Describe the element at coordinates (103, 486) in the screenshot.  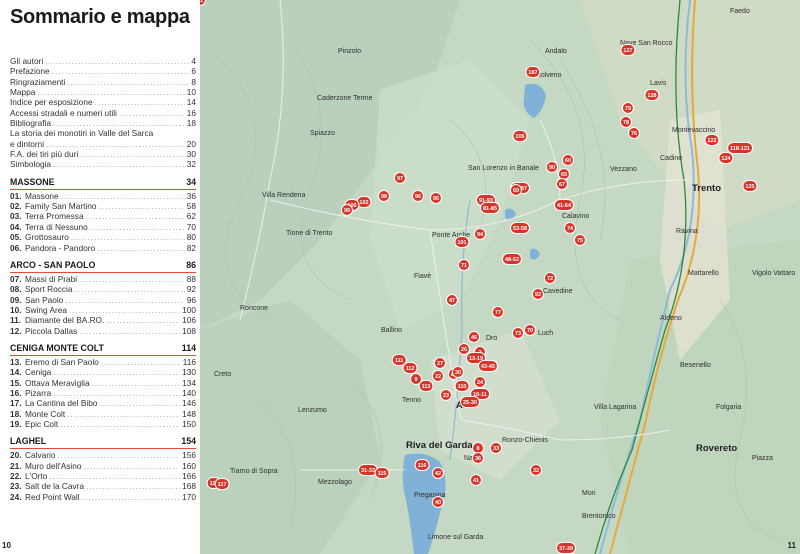
I see `toc-entry: 23.Salt de la Cavra 168` at that location.